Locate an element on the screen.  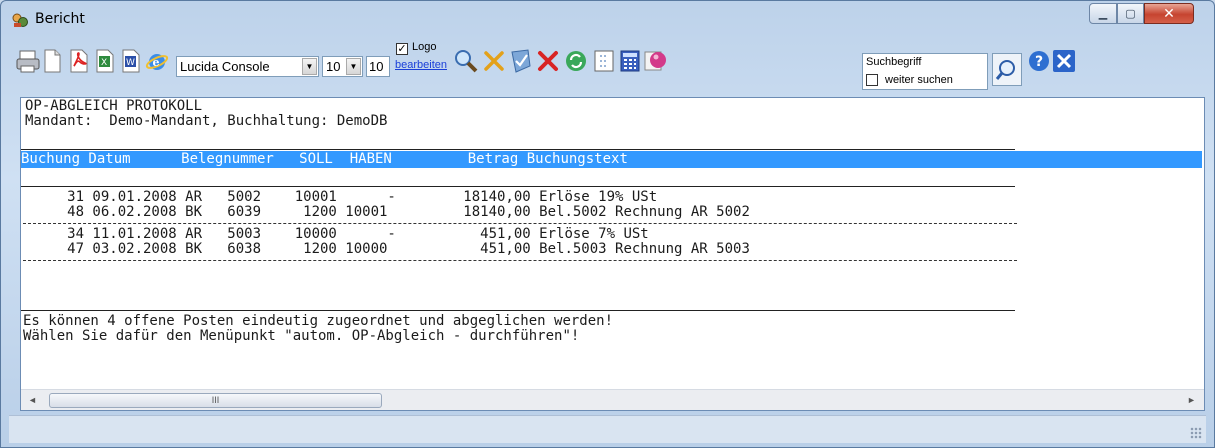
pdf-export-icon is located at coordinates (79, 61).